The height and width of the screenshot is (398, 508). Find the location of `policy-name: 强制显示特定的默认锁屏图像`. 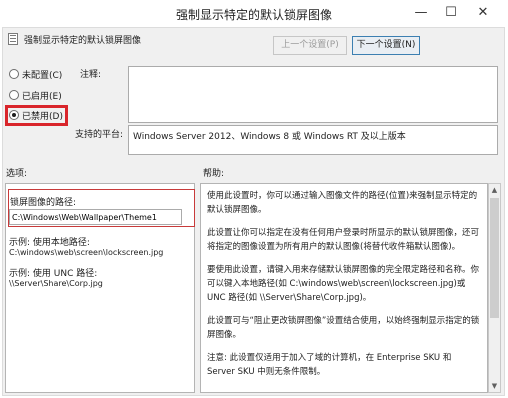

policy-name: 强制显示特定的默认锁屏图像 is located at coordinates (83, 41).